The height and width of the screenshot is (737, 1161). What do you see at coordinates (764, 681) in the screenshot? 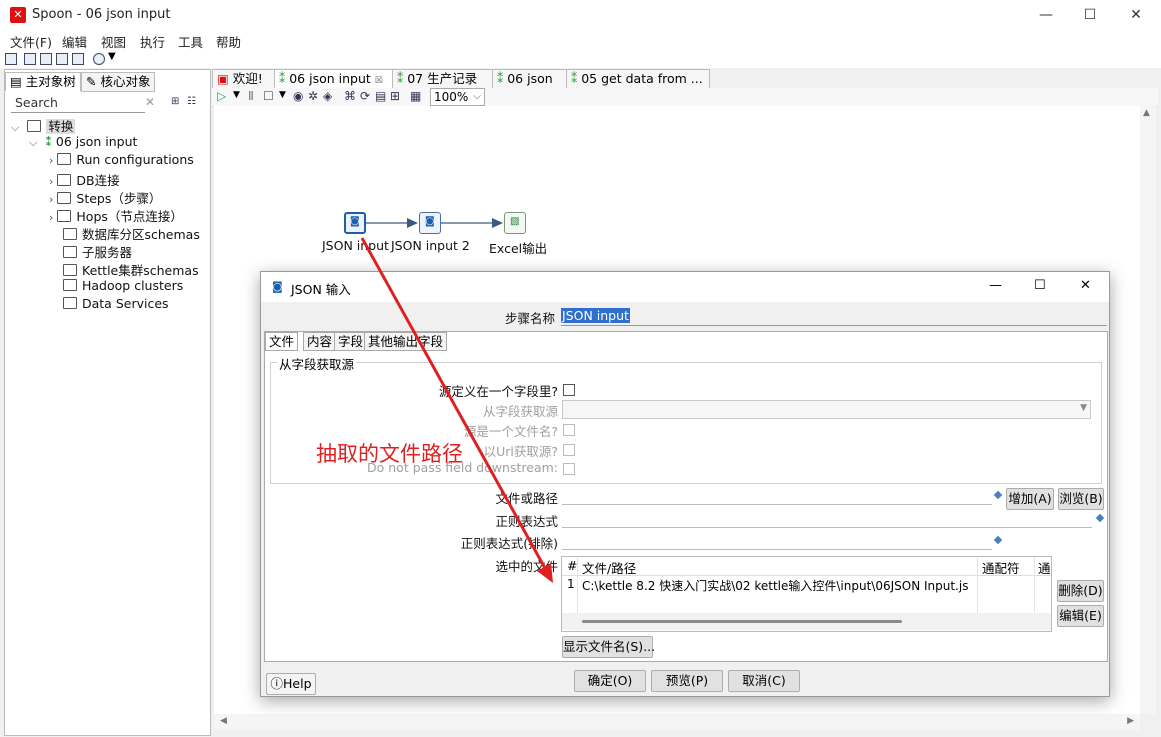
I see `cancel-button: 取消(C)` at bounding box center [764, 681].